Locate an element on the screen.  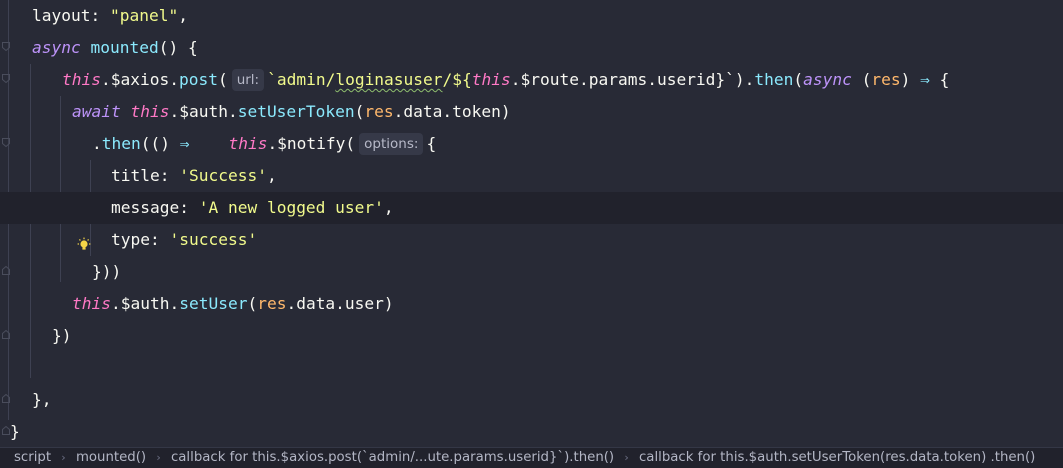
code-token: 'A new logged user' is located at coordinates (291, 207).